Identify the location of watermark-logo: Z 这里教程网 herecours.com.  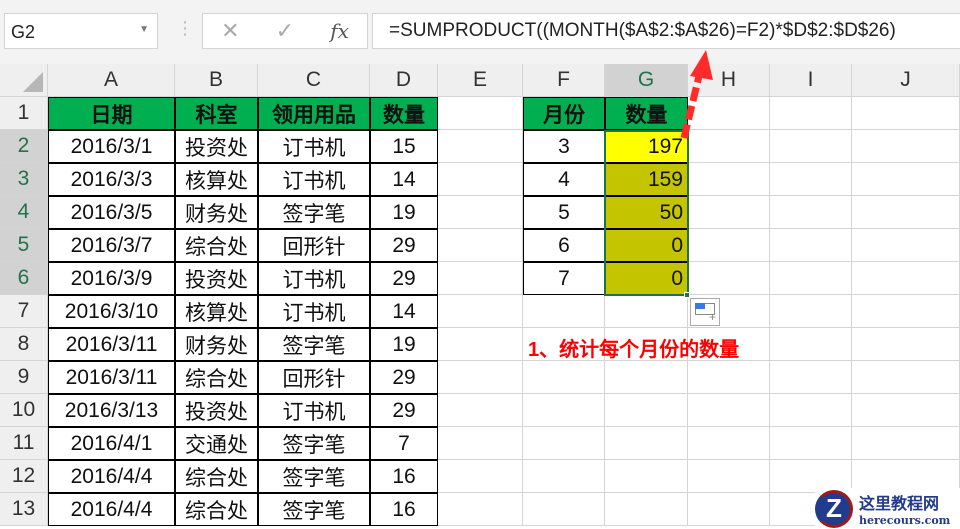
(887, 508).